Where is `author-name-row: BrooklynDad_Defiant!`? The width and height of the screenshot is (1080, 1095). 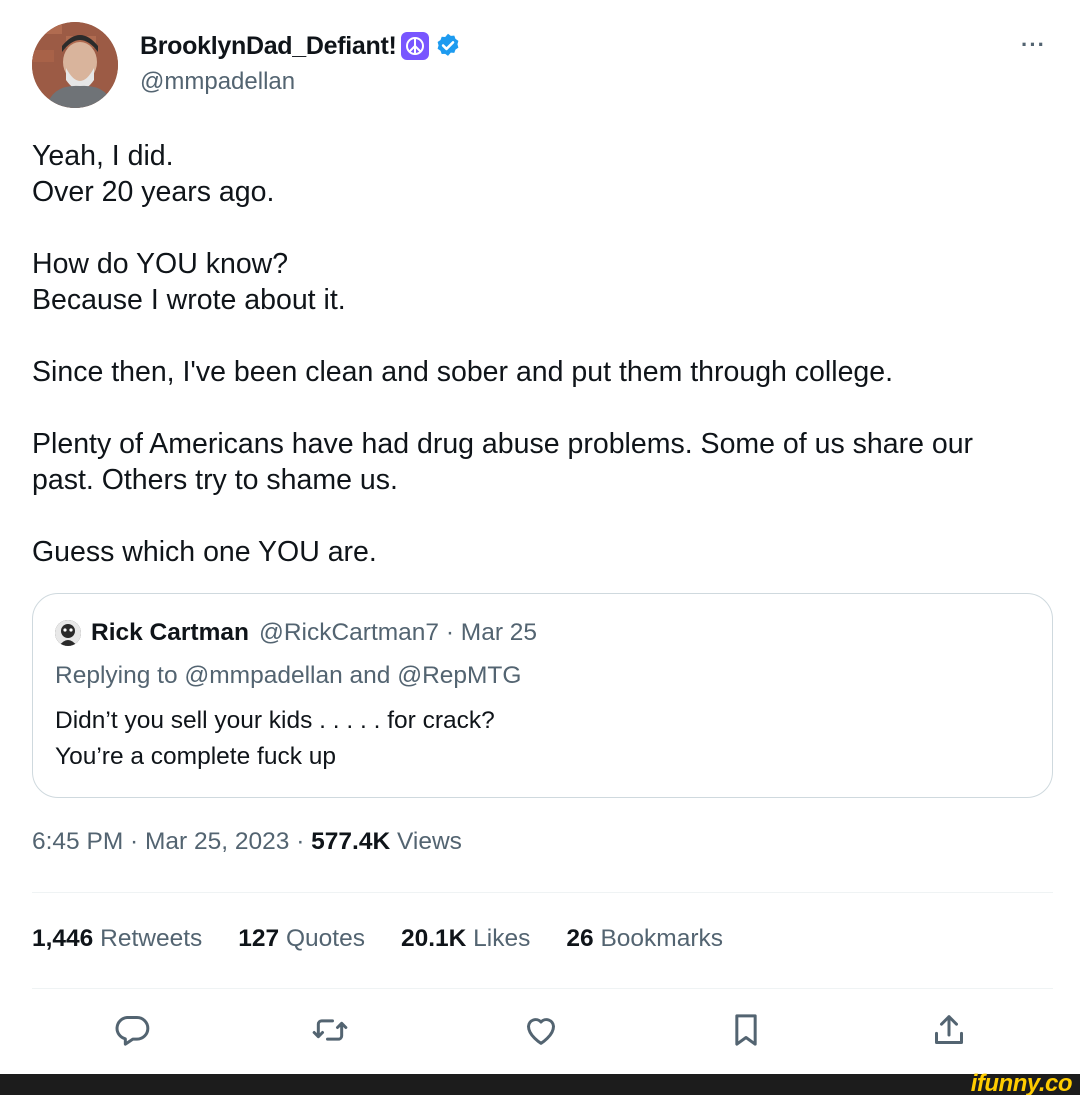 author-name-row: BrooklynDad_Defiant! is located at coordinates (301, 46).